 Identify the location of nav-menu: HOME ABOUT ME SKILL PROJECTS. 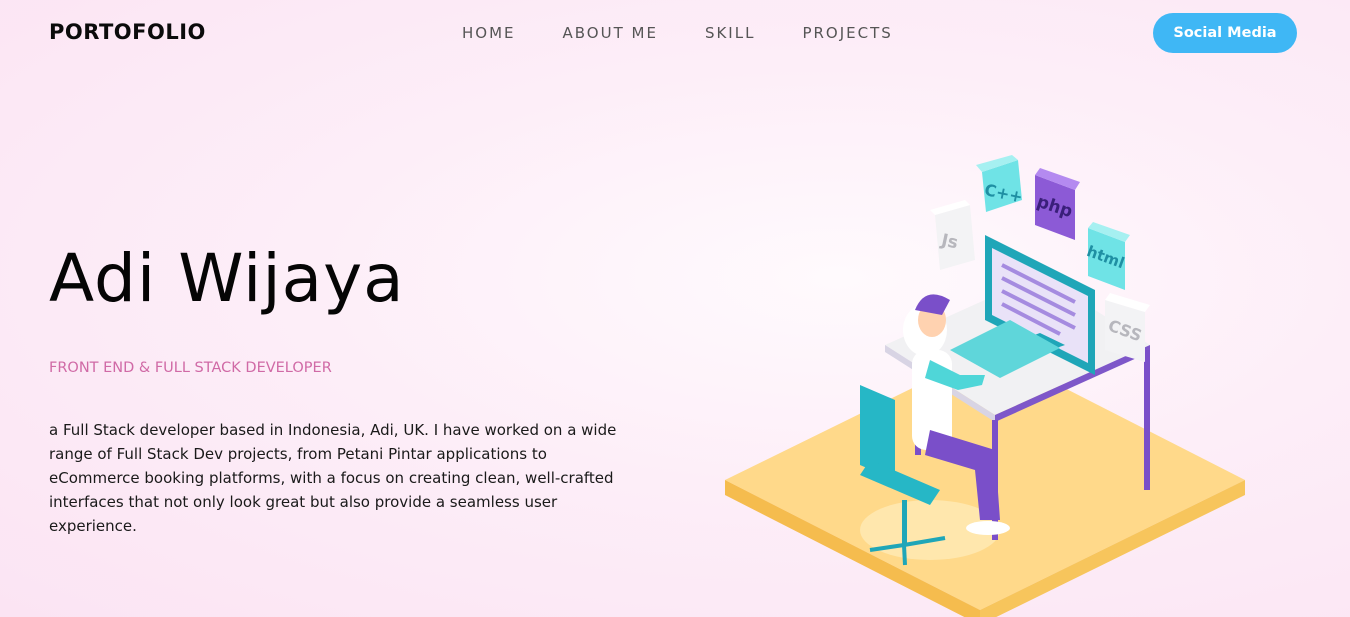
(701, 33).